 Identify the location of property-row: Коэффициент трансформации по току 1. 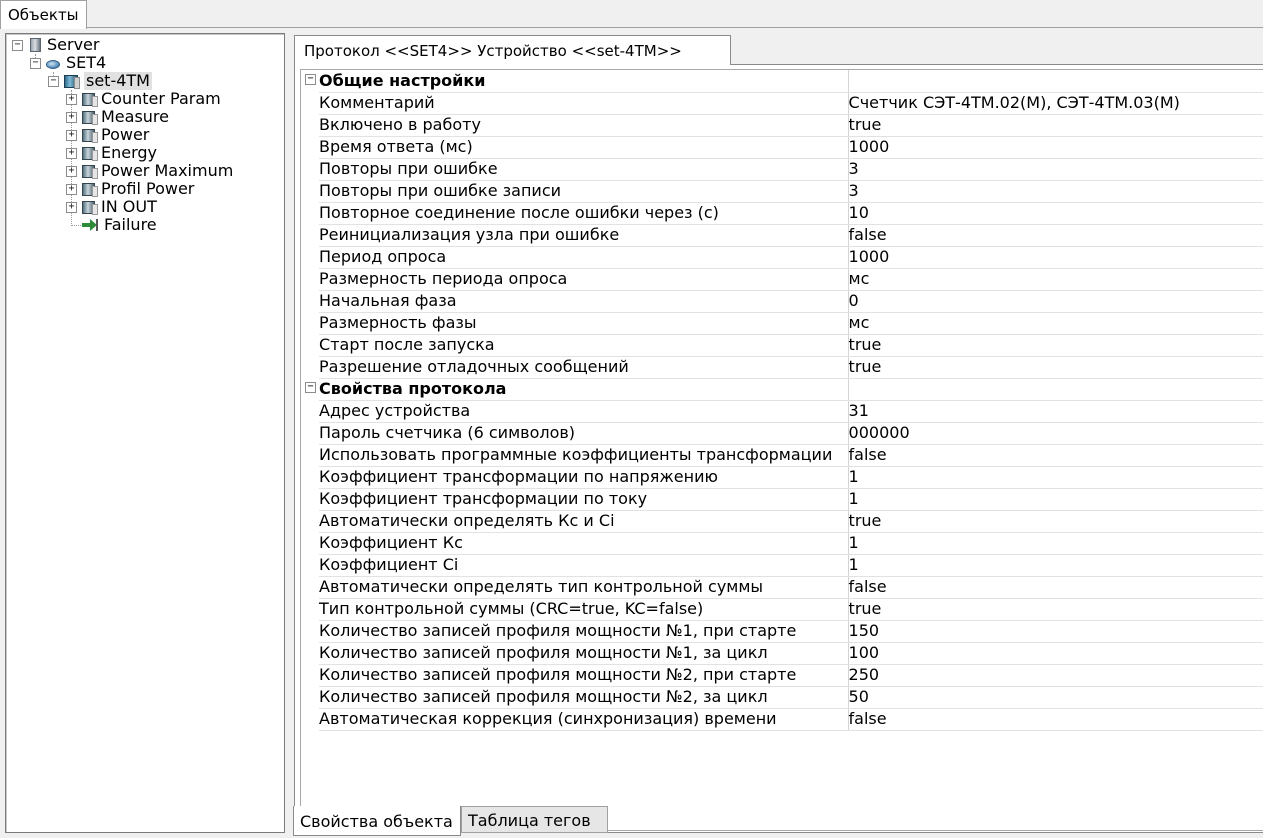
(782, 499).